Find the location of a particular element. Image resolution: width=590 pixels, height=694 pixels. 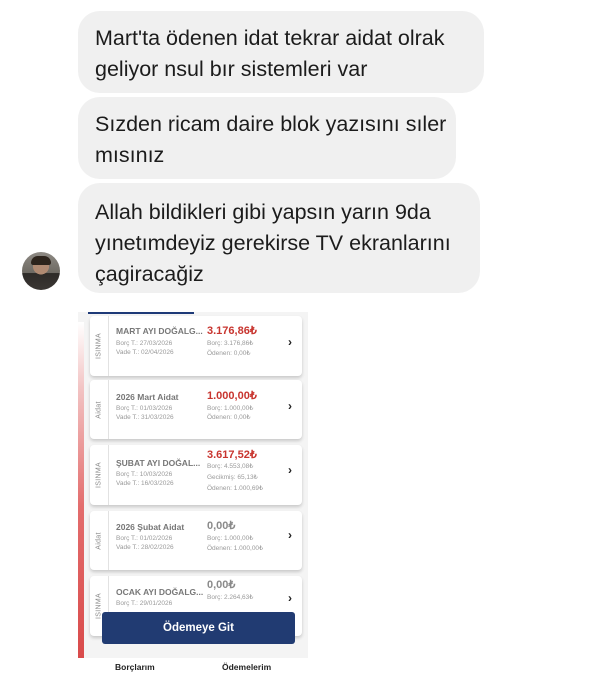

tab-borclarim: Borçlarım is located at coordinates (135, 667).